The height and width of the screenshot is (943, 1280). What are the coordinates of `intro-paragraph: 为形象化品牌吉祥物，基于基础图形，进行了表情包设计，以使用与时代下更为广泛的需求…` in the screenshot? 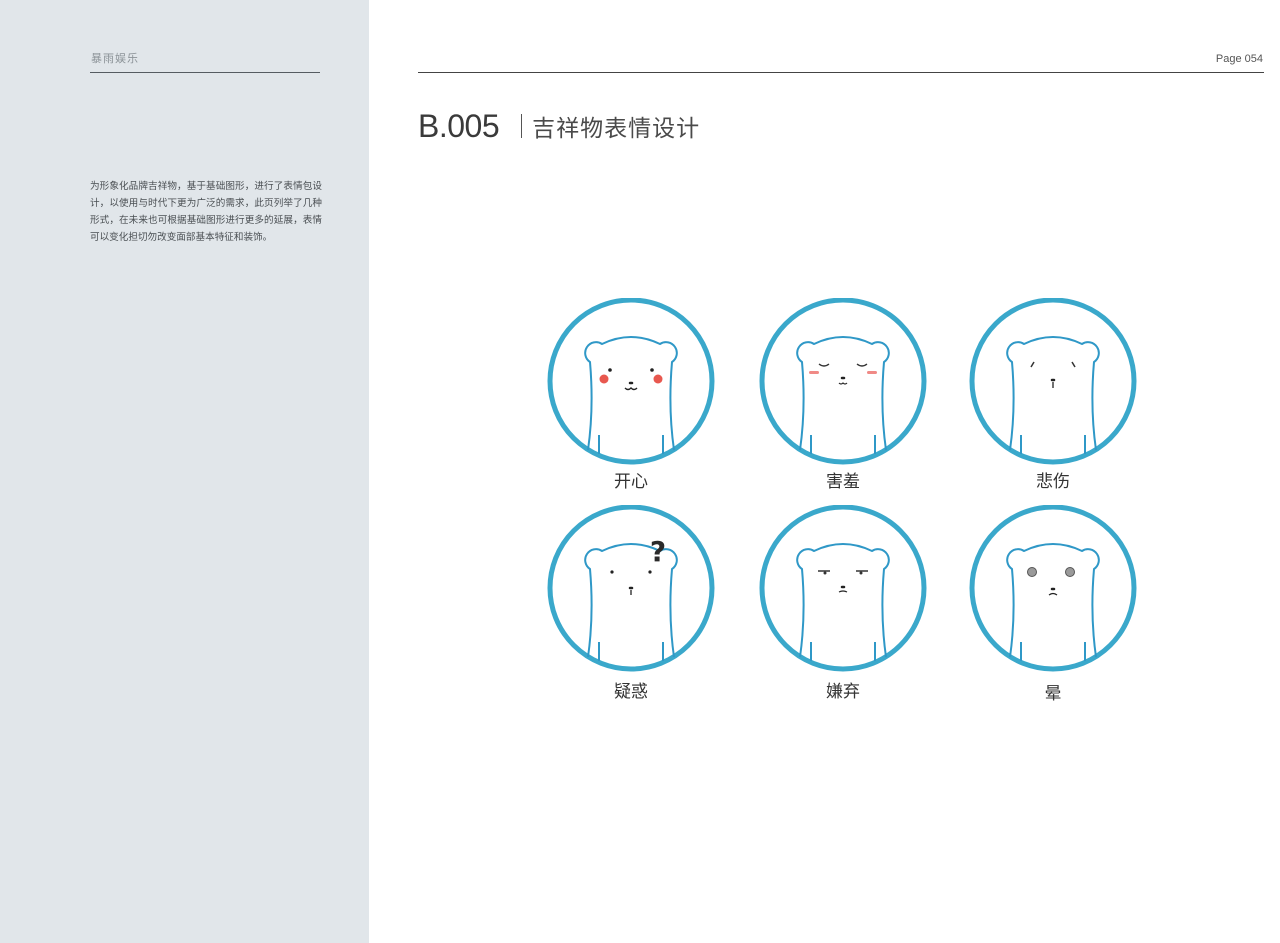 It's located at (206, 212).